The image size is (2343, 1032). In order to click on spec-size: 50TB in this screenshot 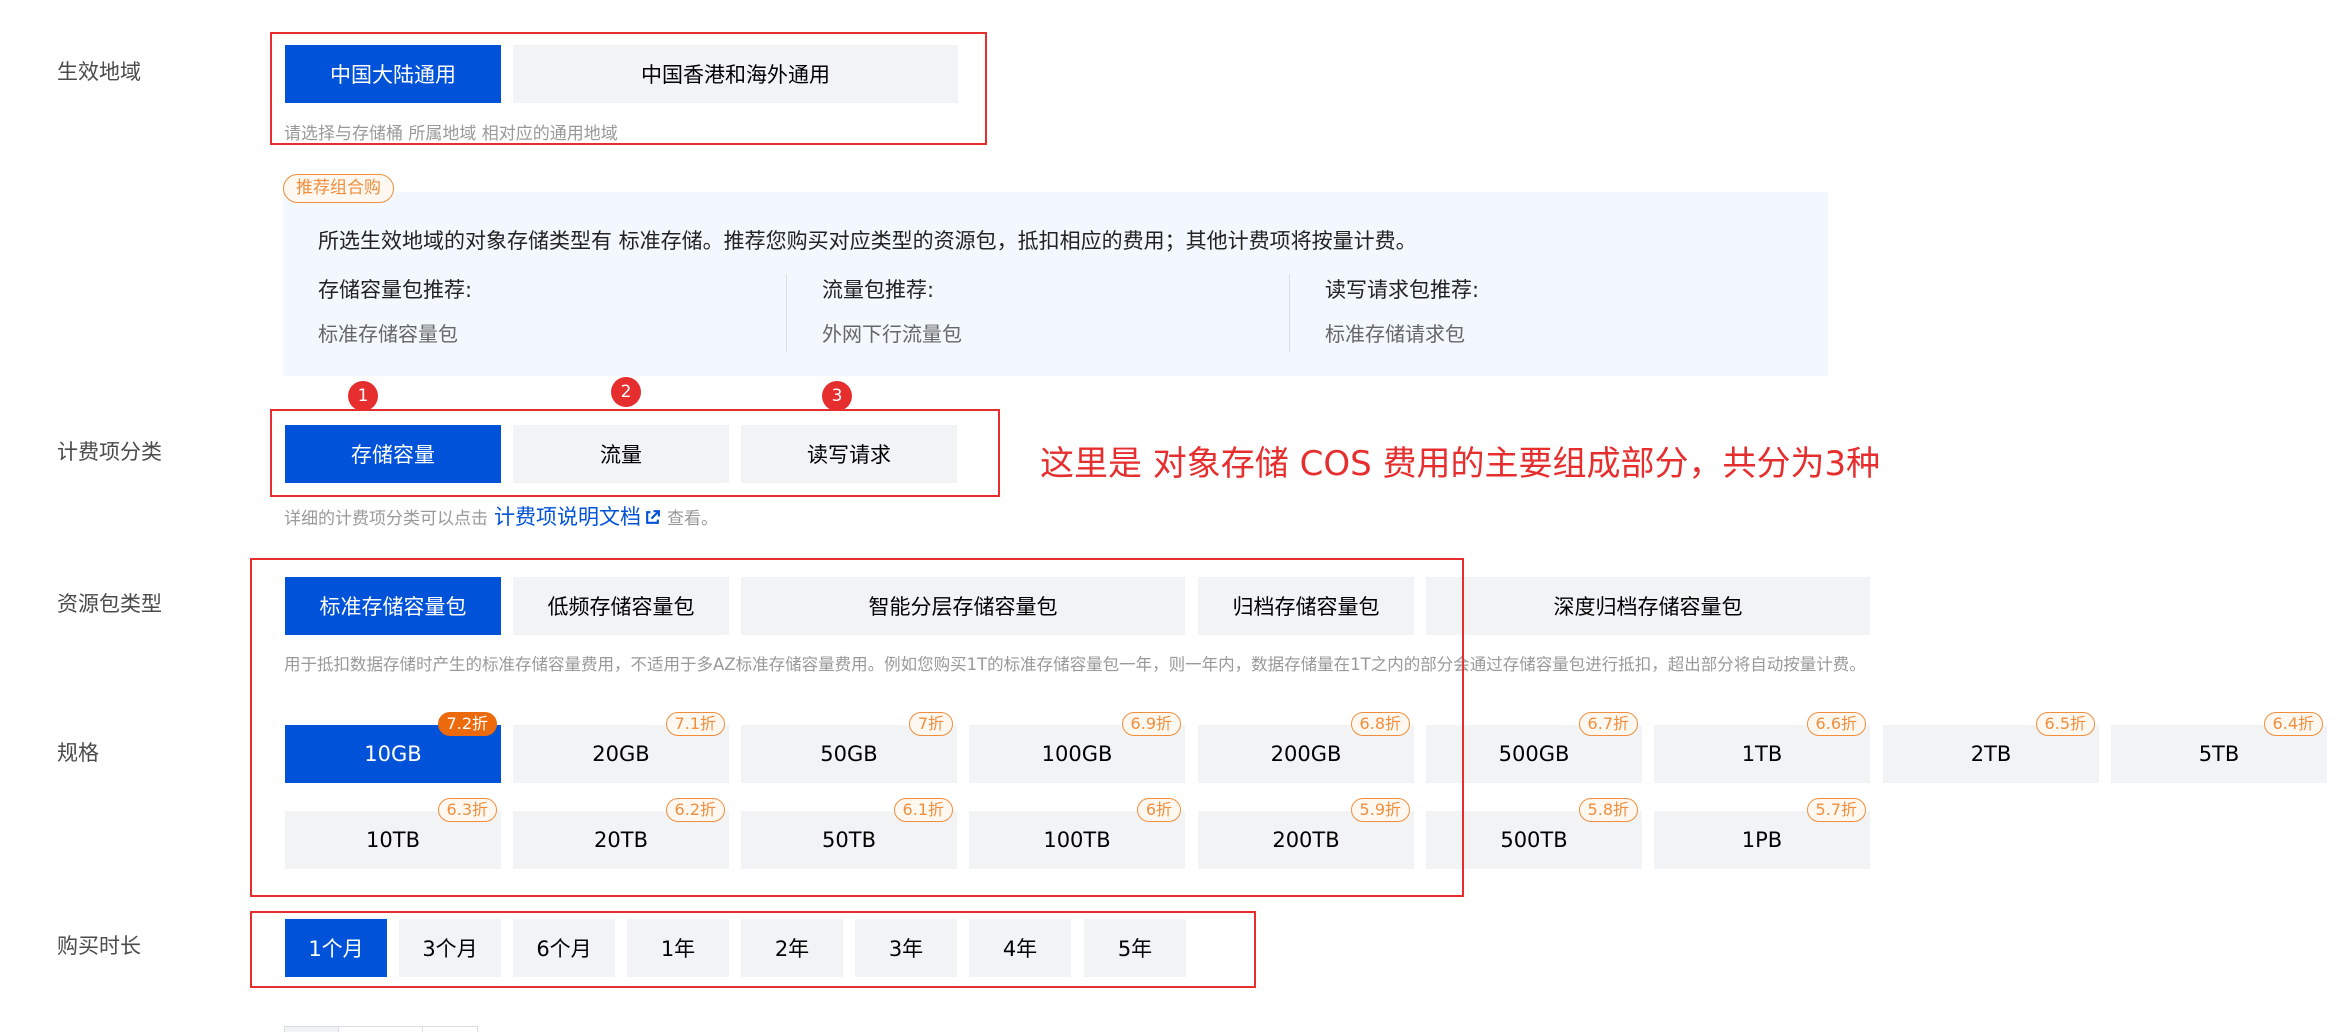, I will do `click(849, 840)`.